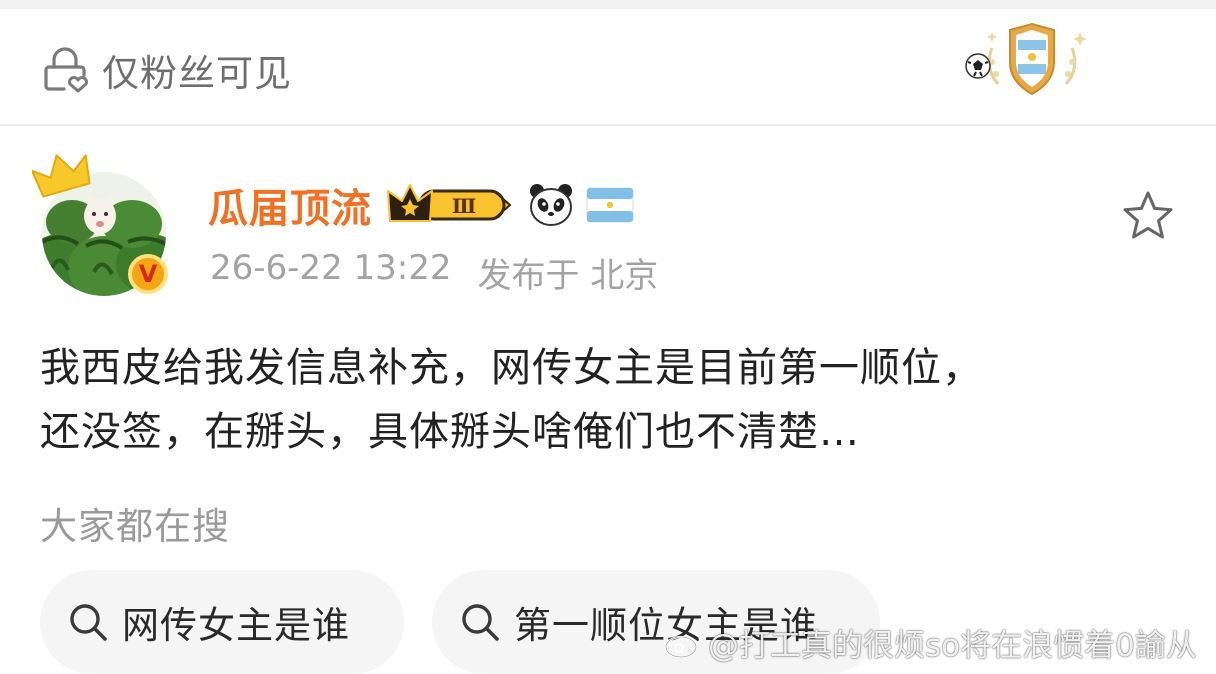  What do you see at coordinates (1148, 216) in the screenshot?
I see `star-outline-icon` at bounding box center [1148, 216].